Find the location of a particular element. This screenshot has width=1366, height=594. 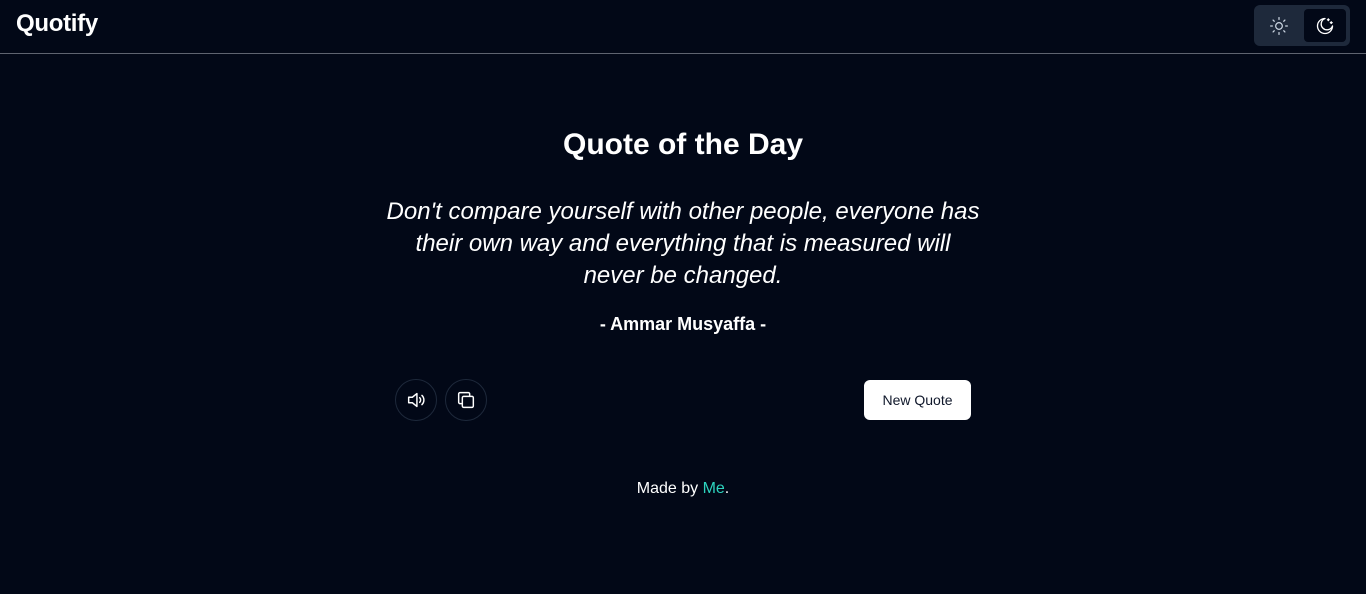

speak-button is located at coordinates (416, 400).